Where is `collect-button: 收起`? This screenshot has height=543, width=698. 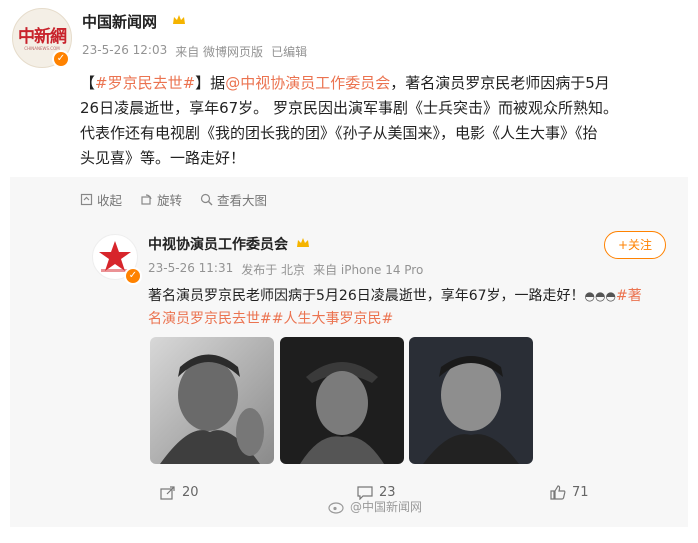 collect-button: 收起 is located at coordinates (101, 199).